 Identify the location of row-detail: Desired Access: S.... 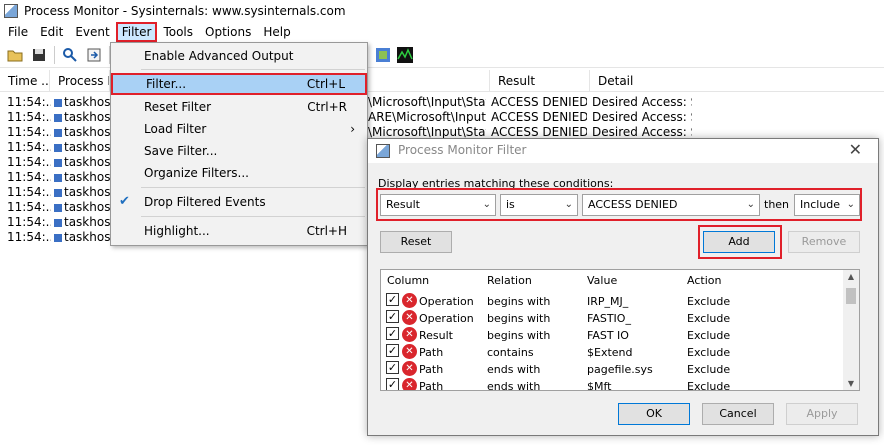
(642, 102).